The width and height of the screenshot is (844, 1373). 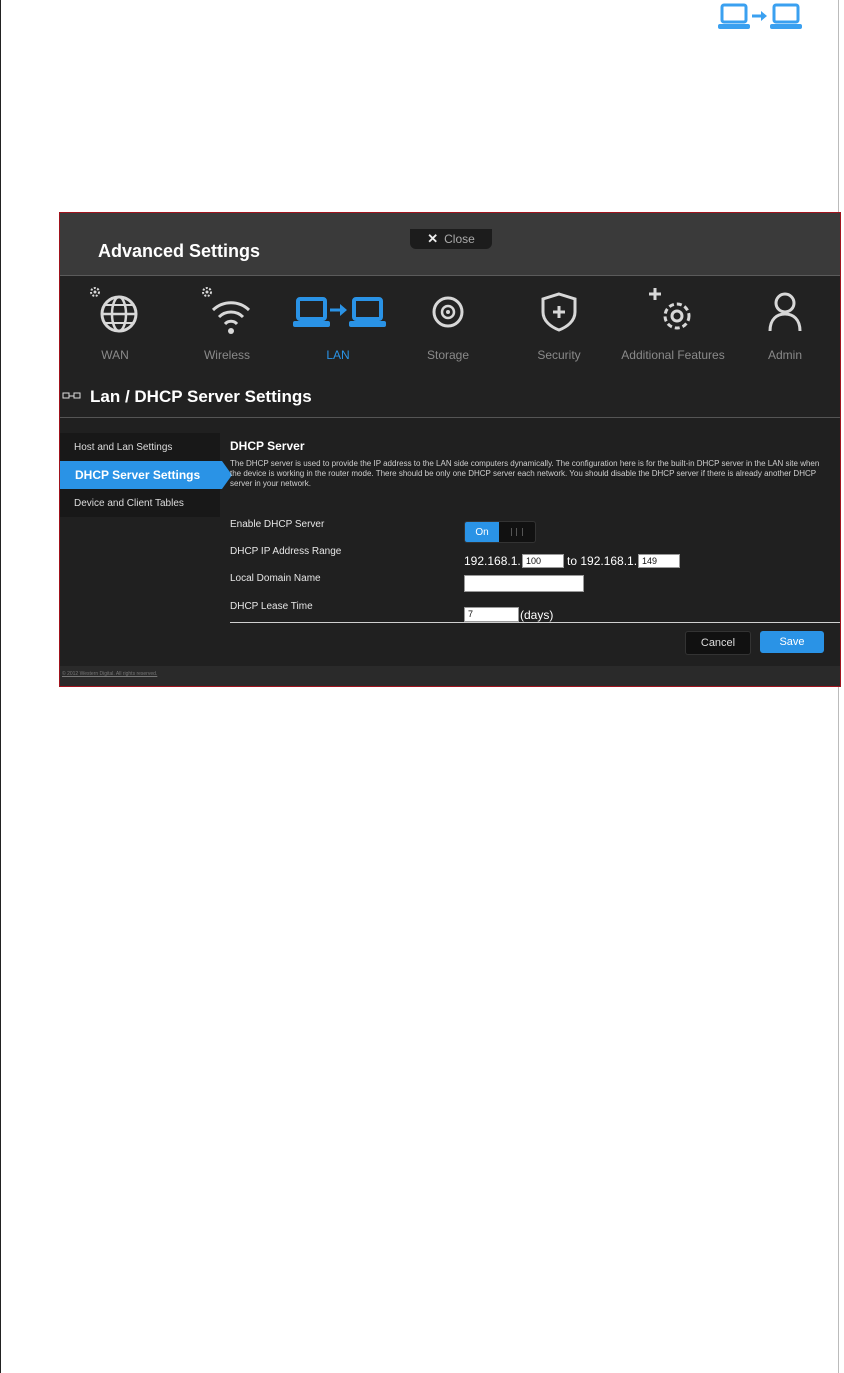 What do you see at coordinates (673, 355) in the screenshot?
I see `nav-label-additional-features: Additional Features` at bounding box center [673, 355].